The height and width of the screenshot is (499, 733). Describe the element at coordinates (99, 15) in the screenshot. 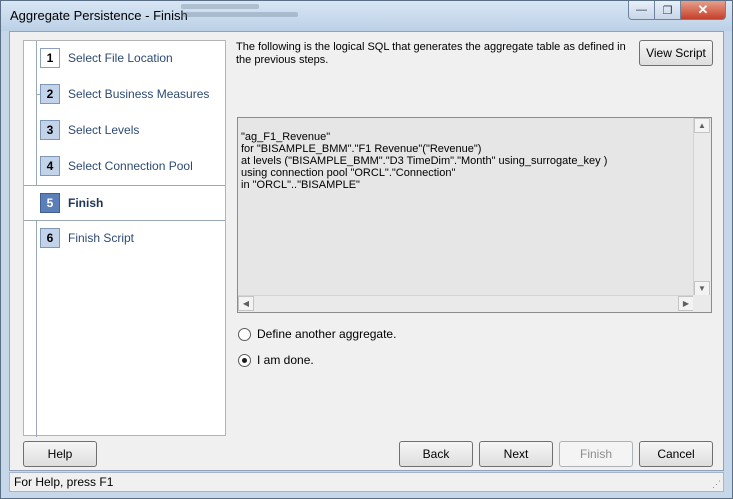

I see `window-title: Aggregate Persistence - Finish` at that location.